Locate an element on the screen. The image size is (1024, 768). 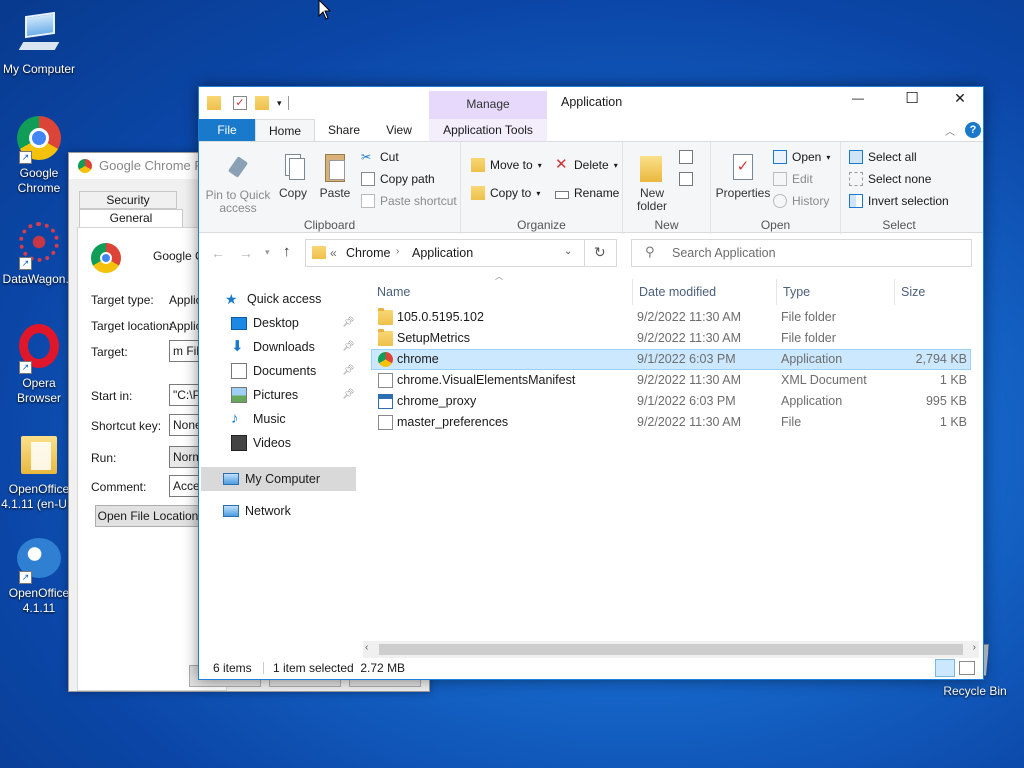
target-location-value: Applic is located at coordinates (185, 326).